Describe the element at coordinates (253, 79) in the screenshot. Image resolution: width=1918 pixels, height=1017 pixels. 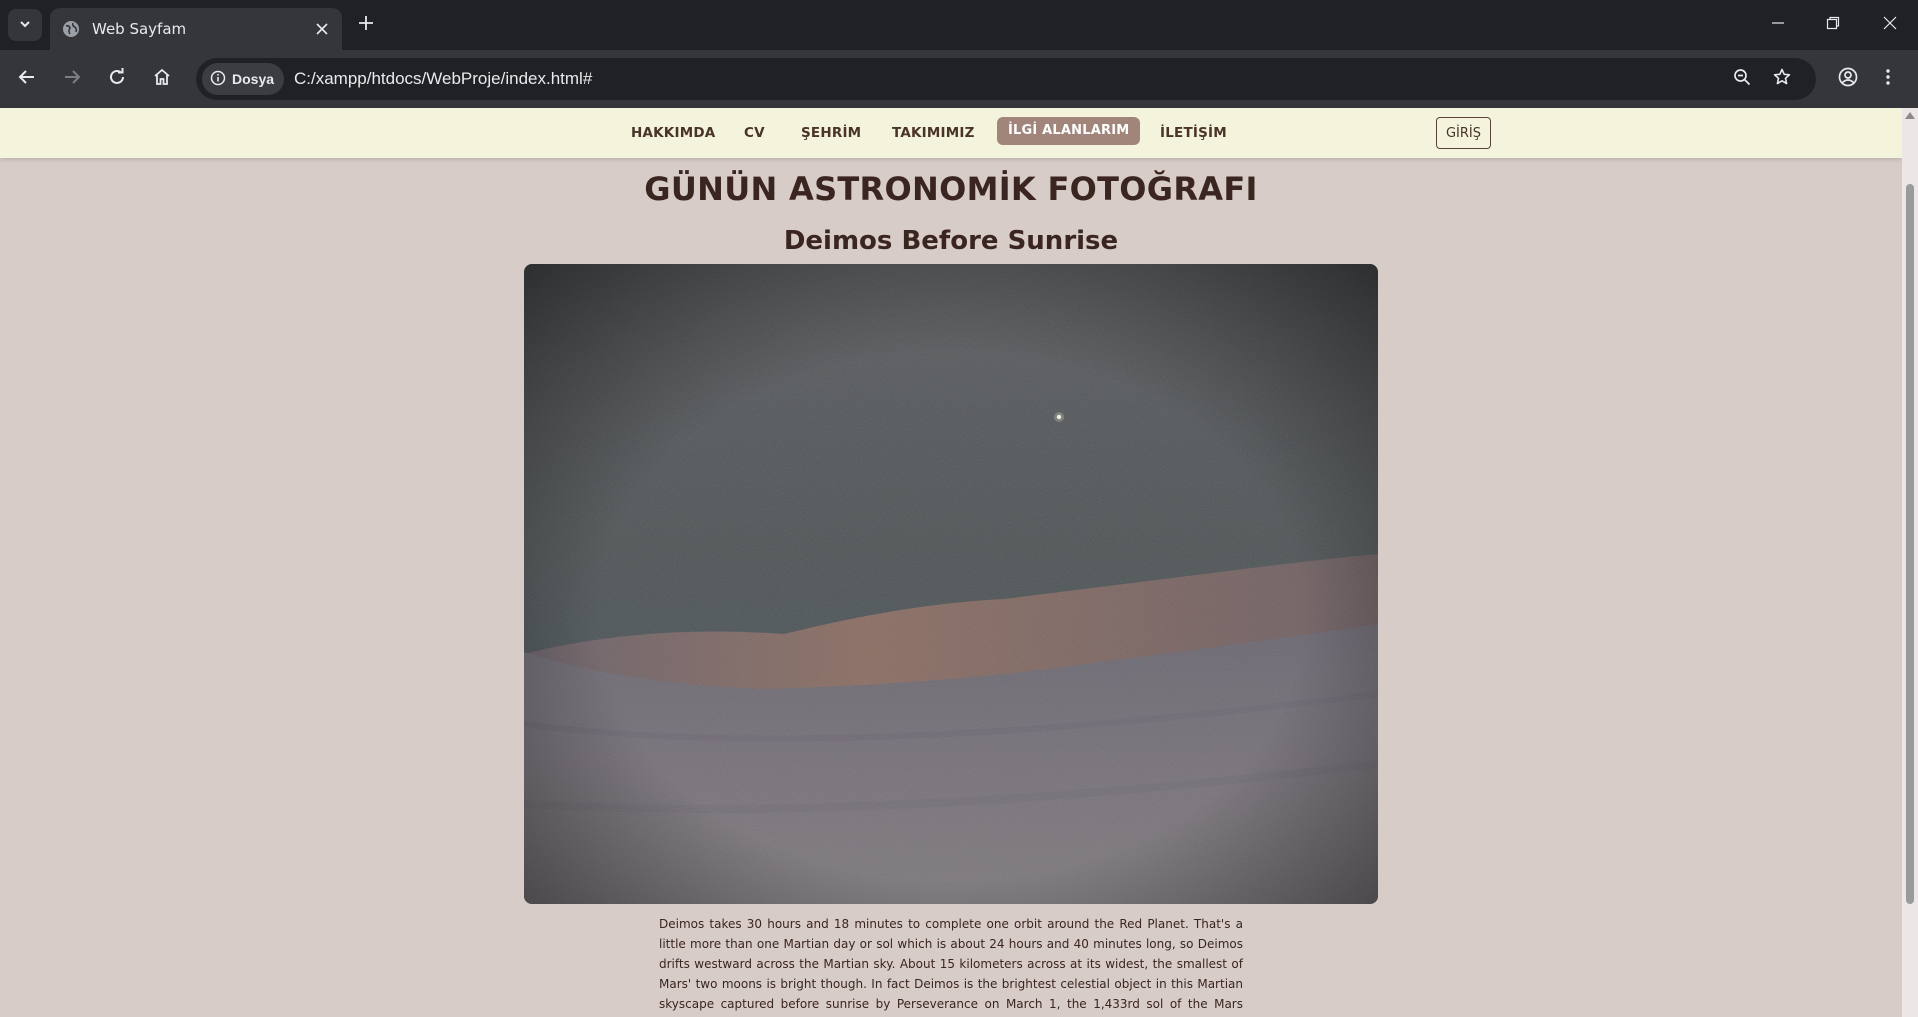
I see `site-chip-label: Dosya` at that location.